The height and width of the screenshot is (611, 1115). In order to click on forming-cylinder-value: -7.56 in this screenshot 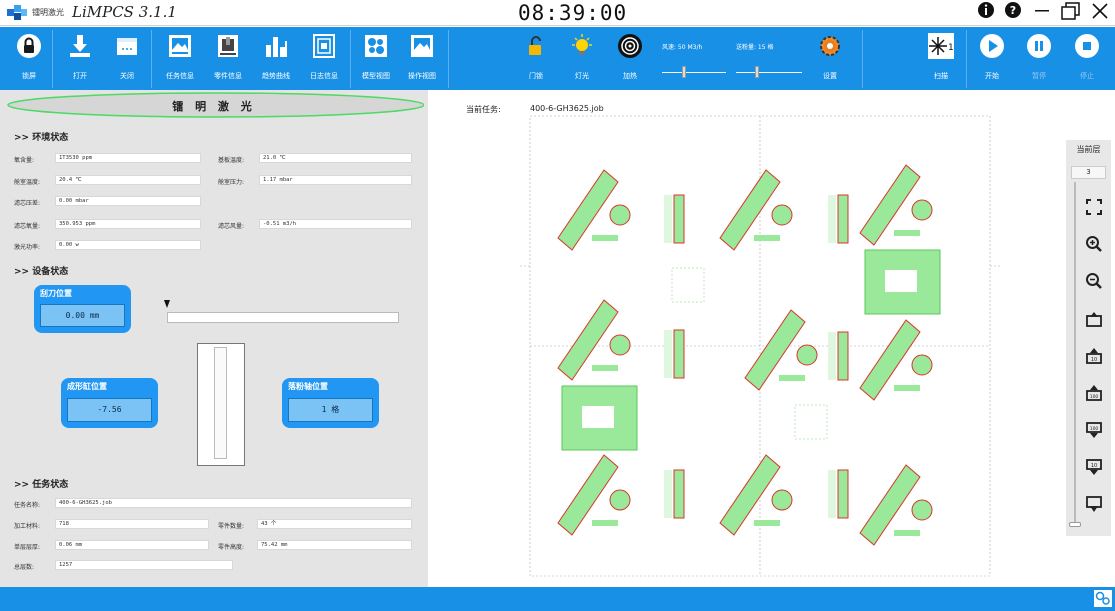, I will do `click(109, 410)`.